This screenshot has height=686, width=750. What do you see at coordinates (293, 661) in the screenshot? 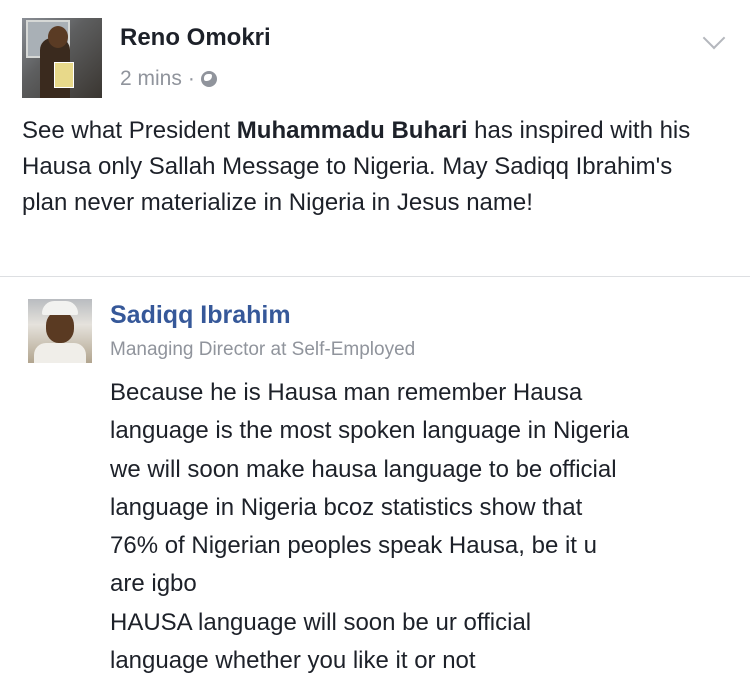
I see `comment-line: language whether you like it or not` at bounding box center [293, 661].